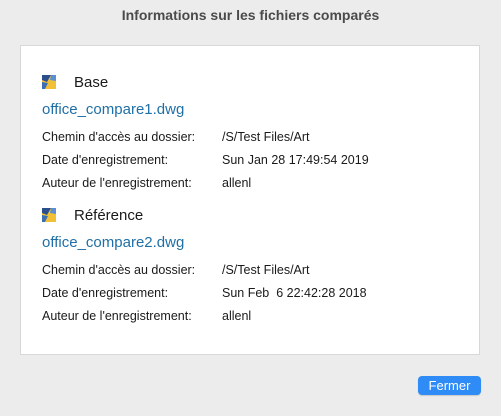  Describe the element at coordinates (113, 242) in the screenshot. I see `reference-filename-link: office_compare2.dwg` at that location.